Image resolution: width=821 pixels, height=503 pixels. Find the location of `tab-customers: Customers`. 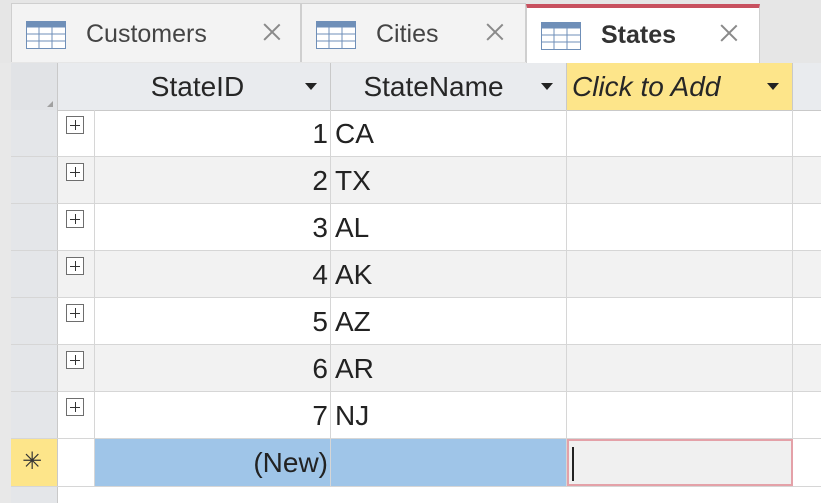

tab-customers: Customers is located at coordinates (156, 32).